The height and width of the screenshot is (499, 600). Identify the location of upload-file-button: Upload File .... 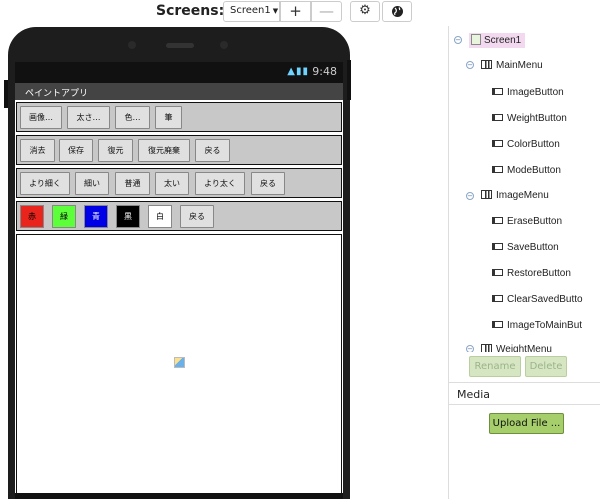
(526, 423).